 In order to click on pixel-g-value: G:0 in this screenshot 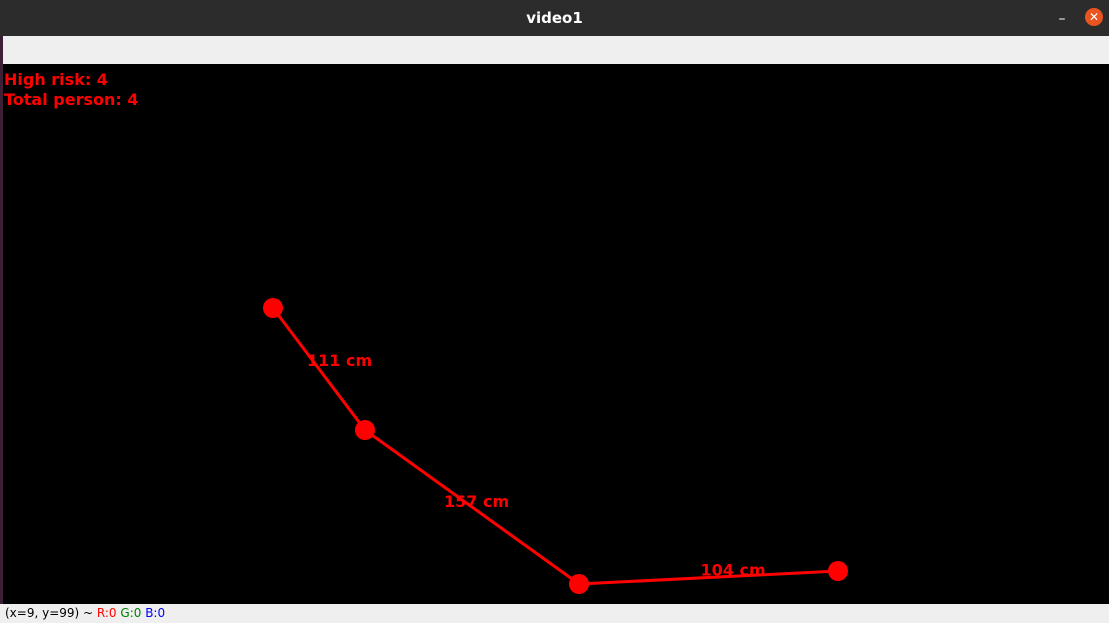, I will do `click(131, 613)`.